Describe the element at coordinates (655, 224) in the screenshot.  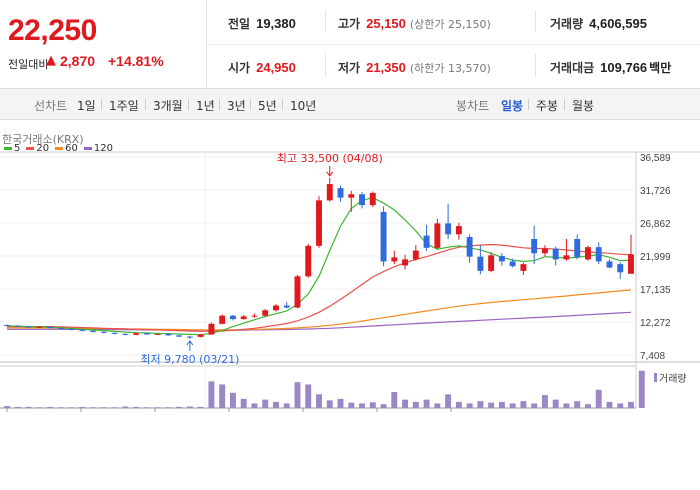
I see `y-tick-label: 26,862` at that location.